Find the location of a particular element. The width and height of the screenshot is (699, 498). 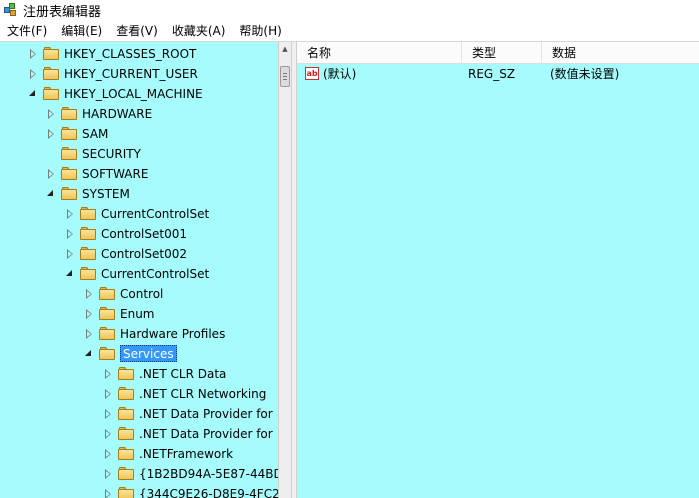

list-header: 名称 类型 数据 is located at coordinates (498, 53).